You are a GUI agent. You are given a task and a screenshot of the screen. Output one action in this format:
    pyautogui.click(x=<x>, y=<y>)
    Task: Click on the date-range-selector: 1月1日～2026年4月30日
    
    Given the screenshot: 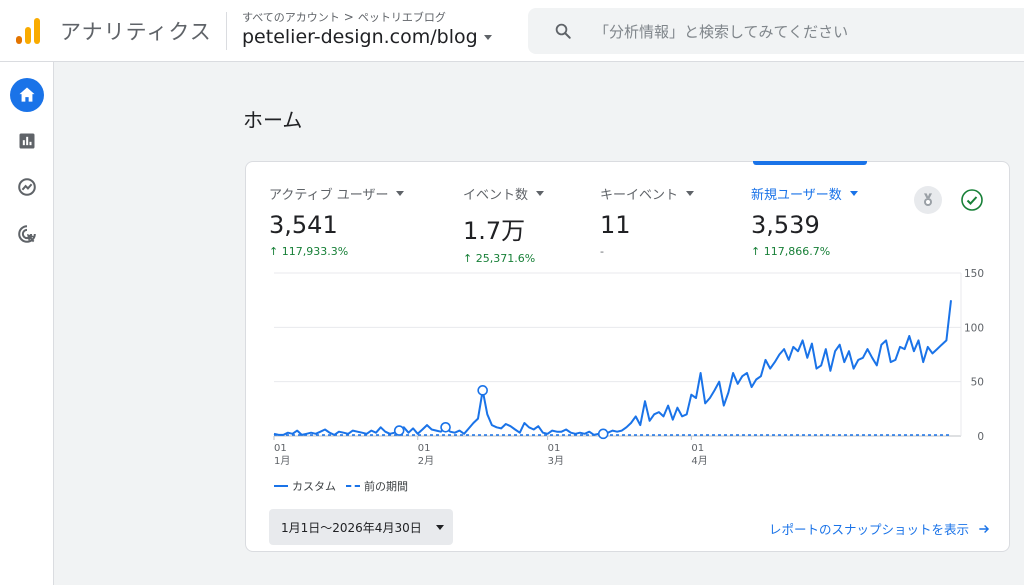 What is the action you would take?
    pyautogui.click(x=361, y=527)
    